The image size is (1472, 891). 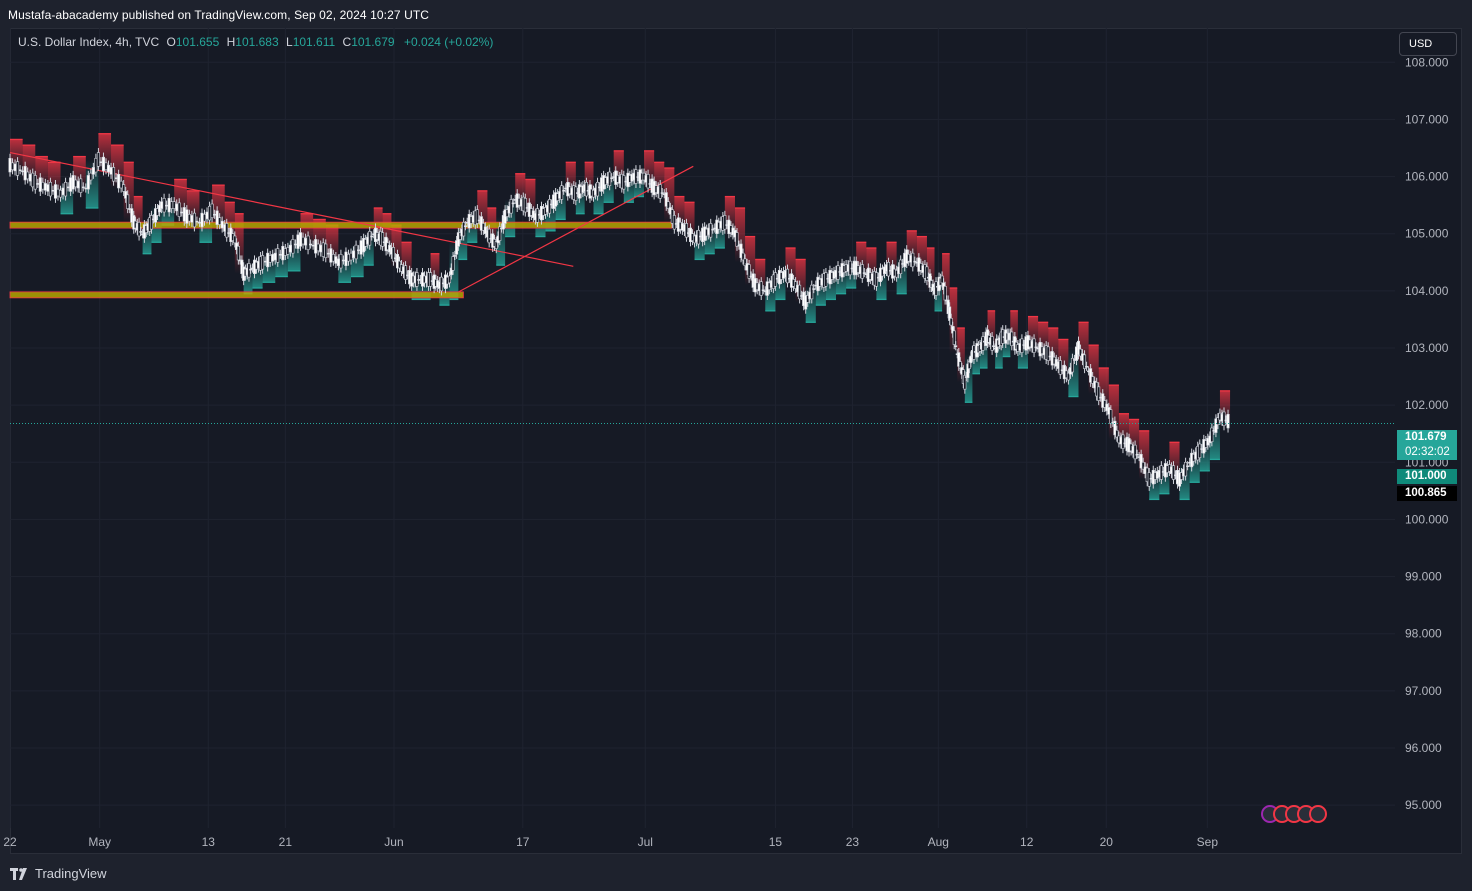 I want to click on y-tick-label: 107.000, so click(x=1427, y=119).